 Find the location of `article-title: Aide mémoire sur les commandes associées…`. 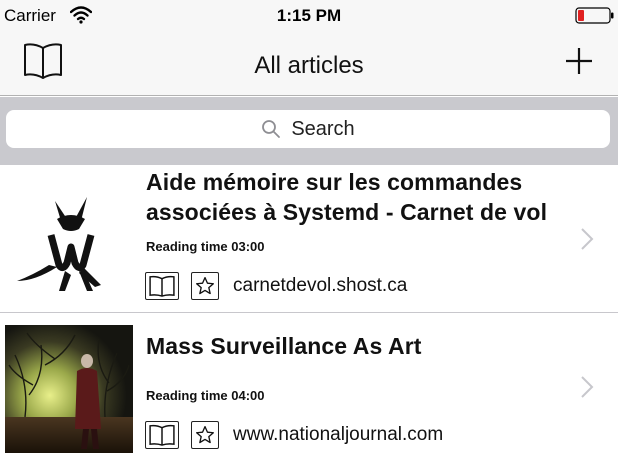

article-title: Aide mémoire sur les commandes associées… is located at coordinates (347, 197).